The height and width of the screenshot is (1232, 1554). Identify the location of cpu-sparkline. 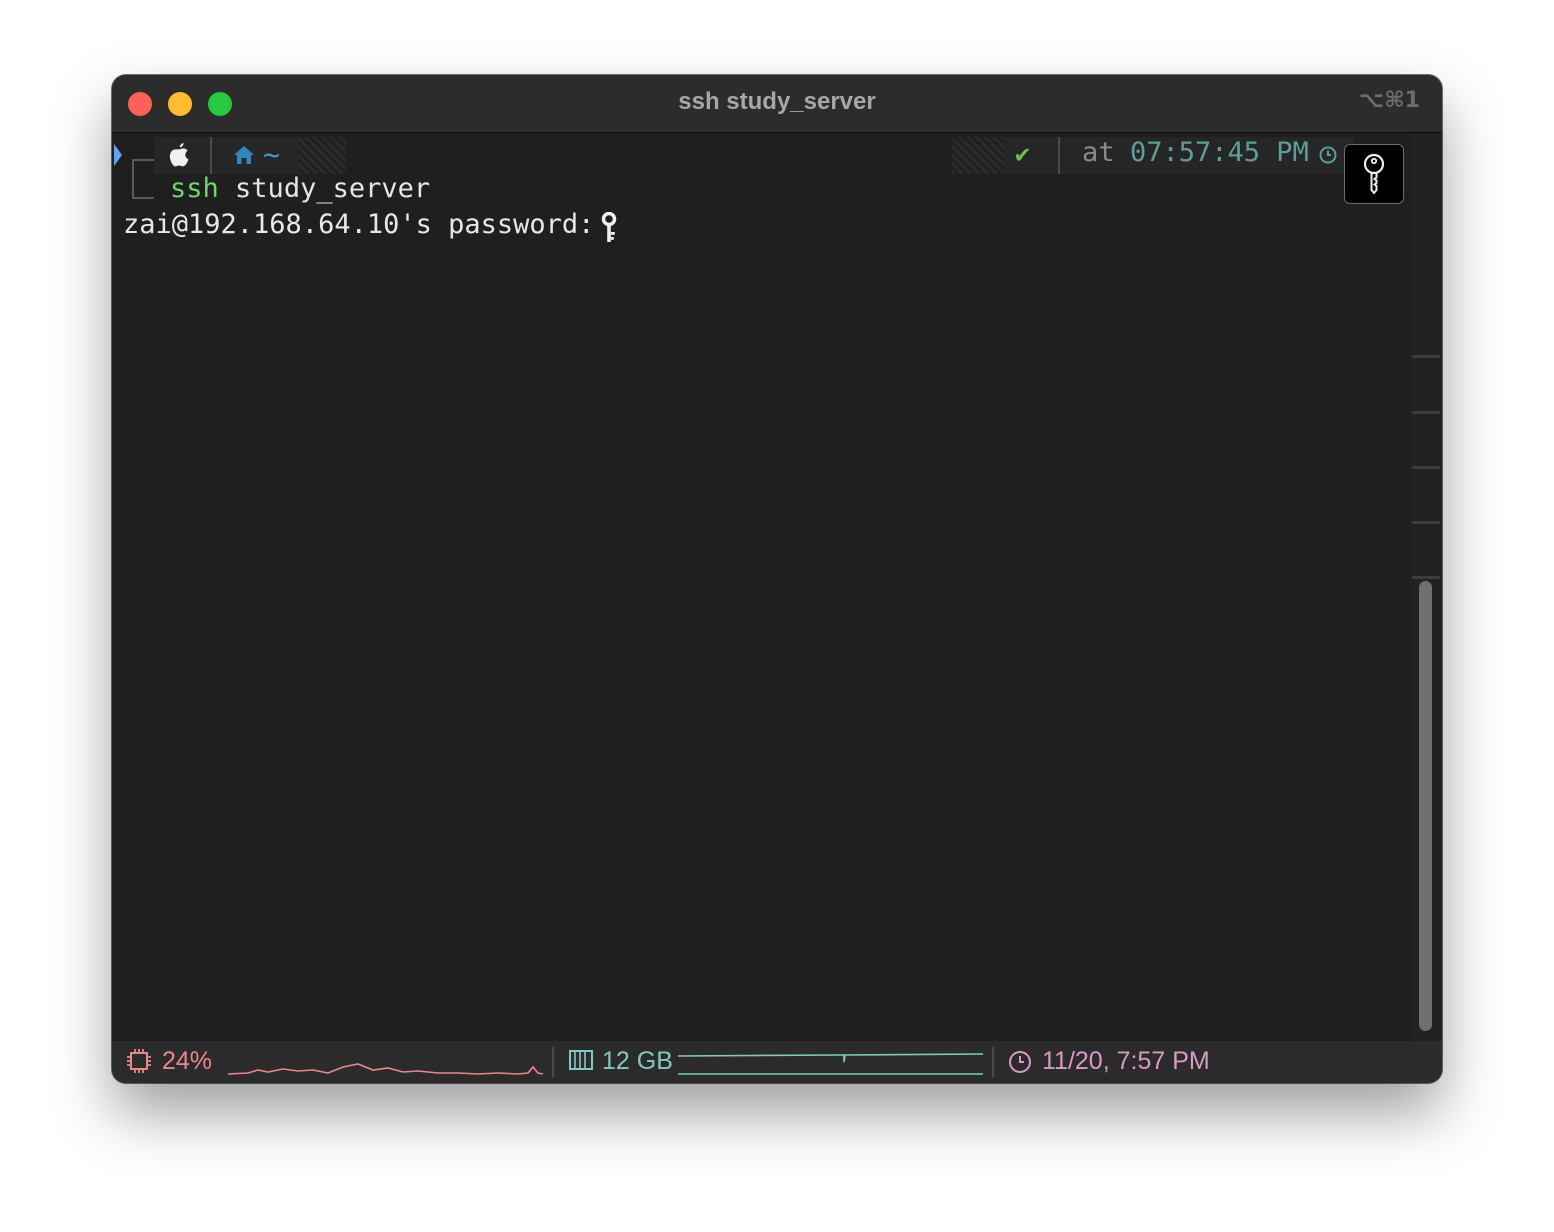
(386, 1069).